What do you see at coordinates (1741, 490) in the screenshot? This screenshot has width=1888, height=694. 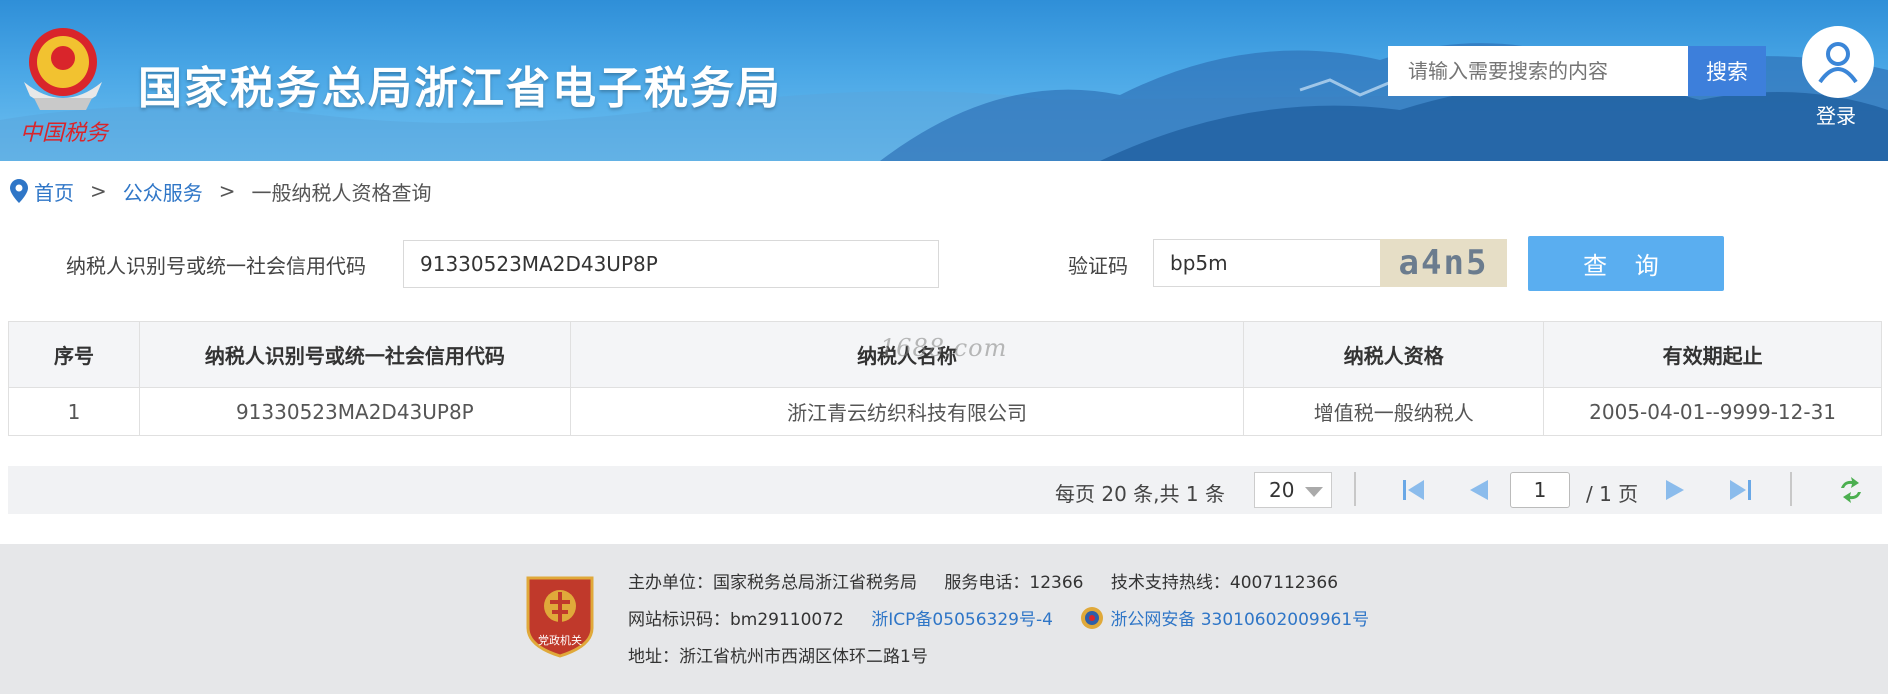 I see `last-page-icon` at bounding box center [1741, 490].